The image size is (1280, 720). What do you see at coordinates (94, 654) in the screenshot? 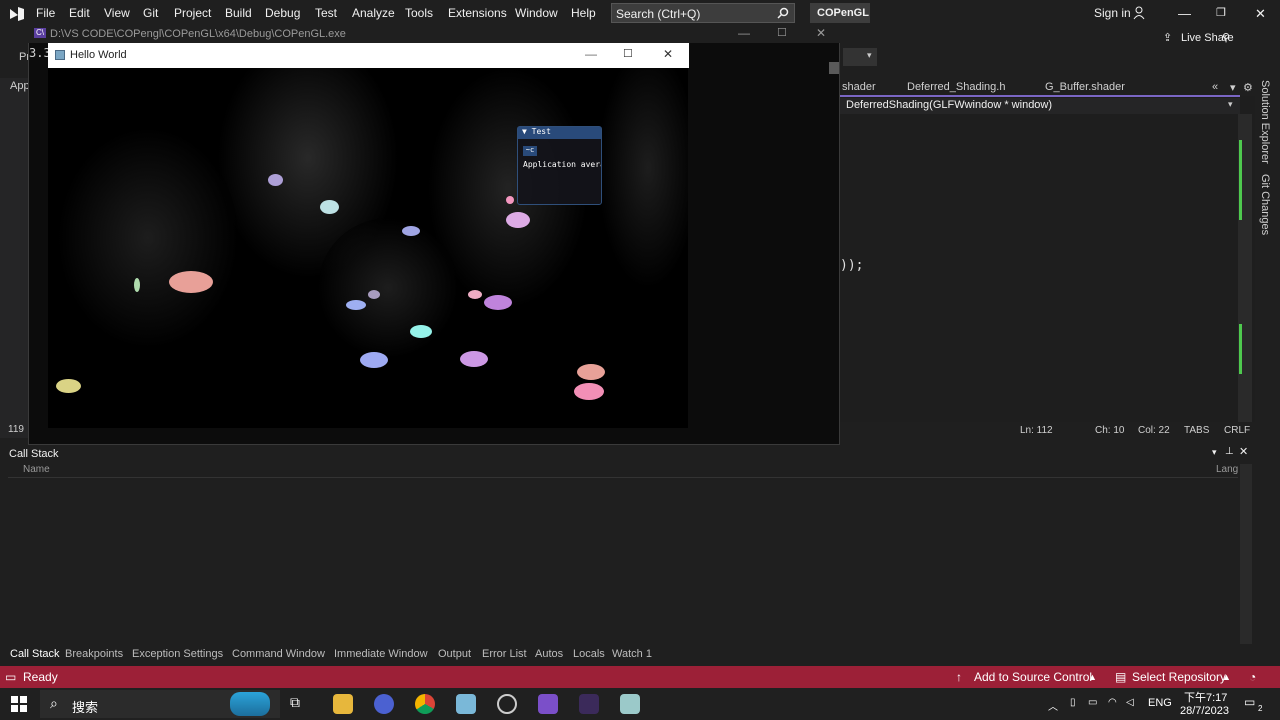
I see `tab-breakpoints: Breakpoints` at bounding box center [94, 654].